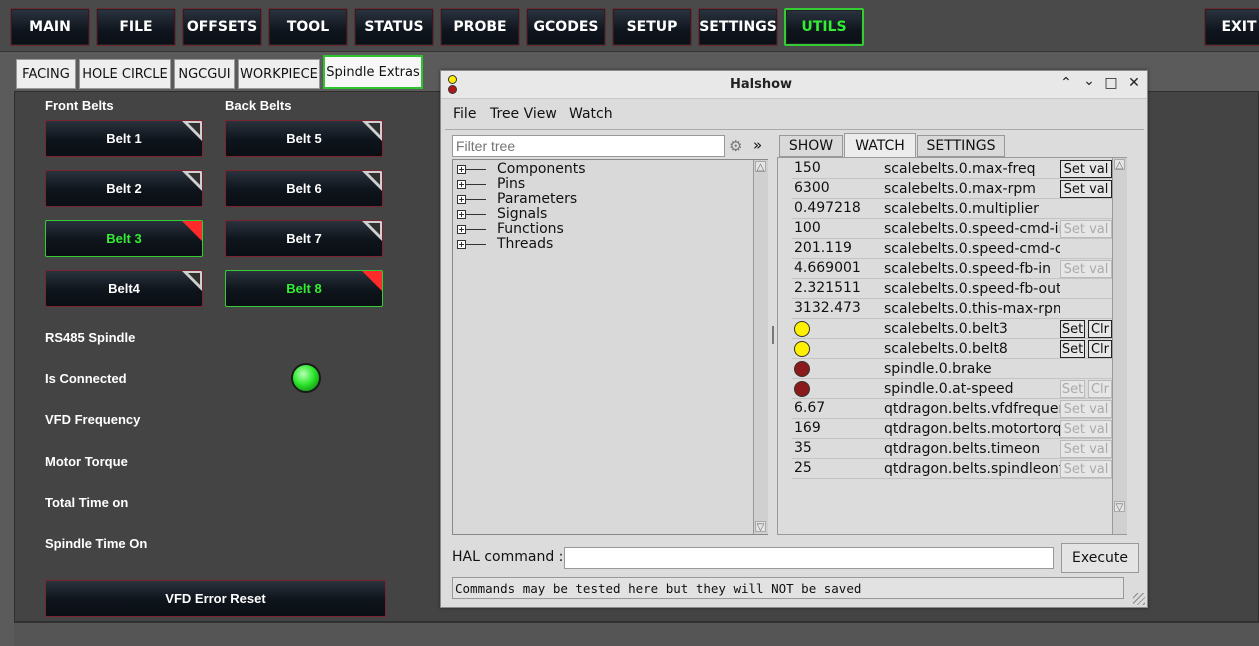 This screenshot has height=646, width=1259. What do you see at coordinates (537, 199) in the screenshot?
I see `tree-item-parameters: Parameters` at bounding box center [537, 199].